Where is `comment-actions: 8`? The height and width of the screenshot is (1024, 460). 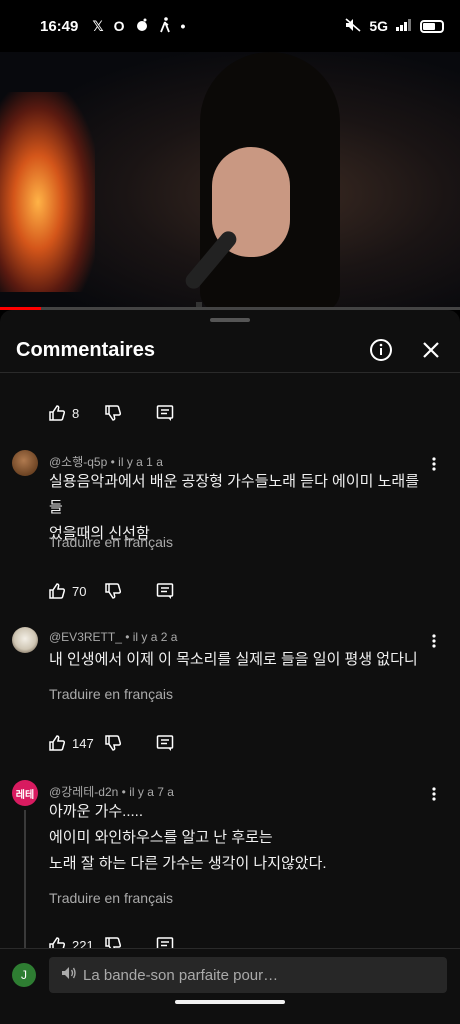
comment-actions: 8 is located at coordinates (111, 413).